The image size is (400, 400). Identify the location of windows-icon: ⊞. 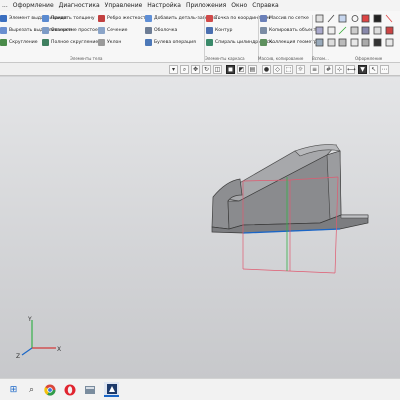
(13, 389).